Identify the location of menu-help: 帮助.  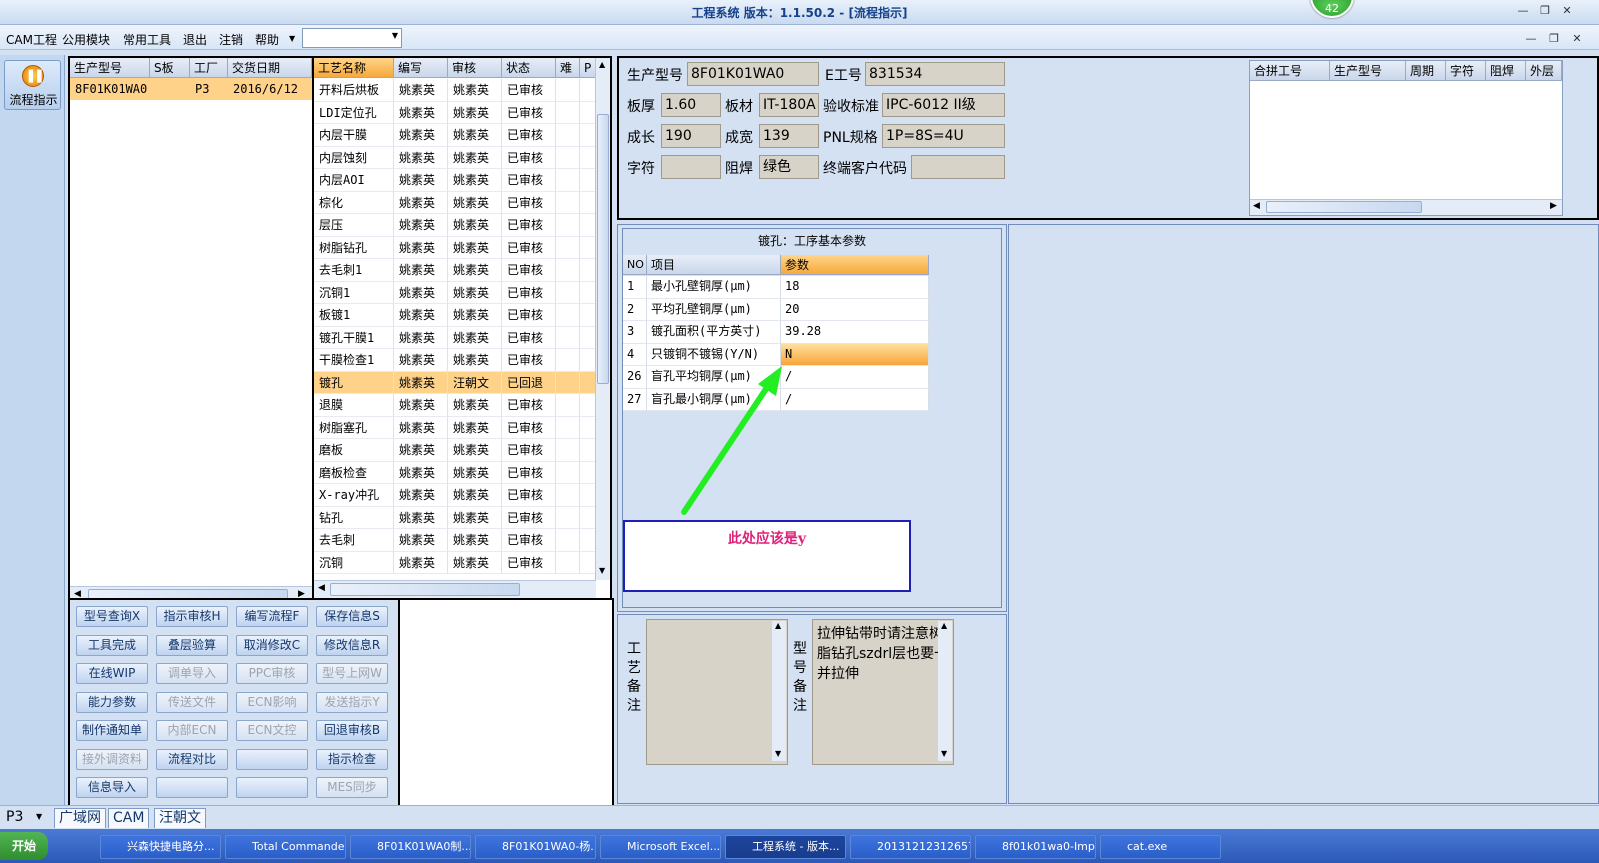
(267, 39).